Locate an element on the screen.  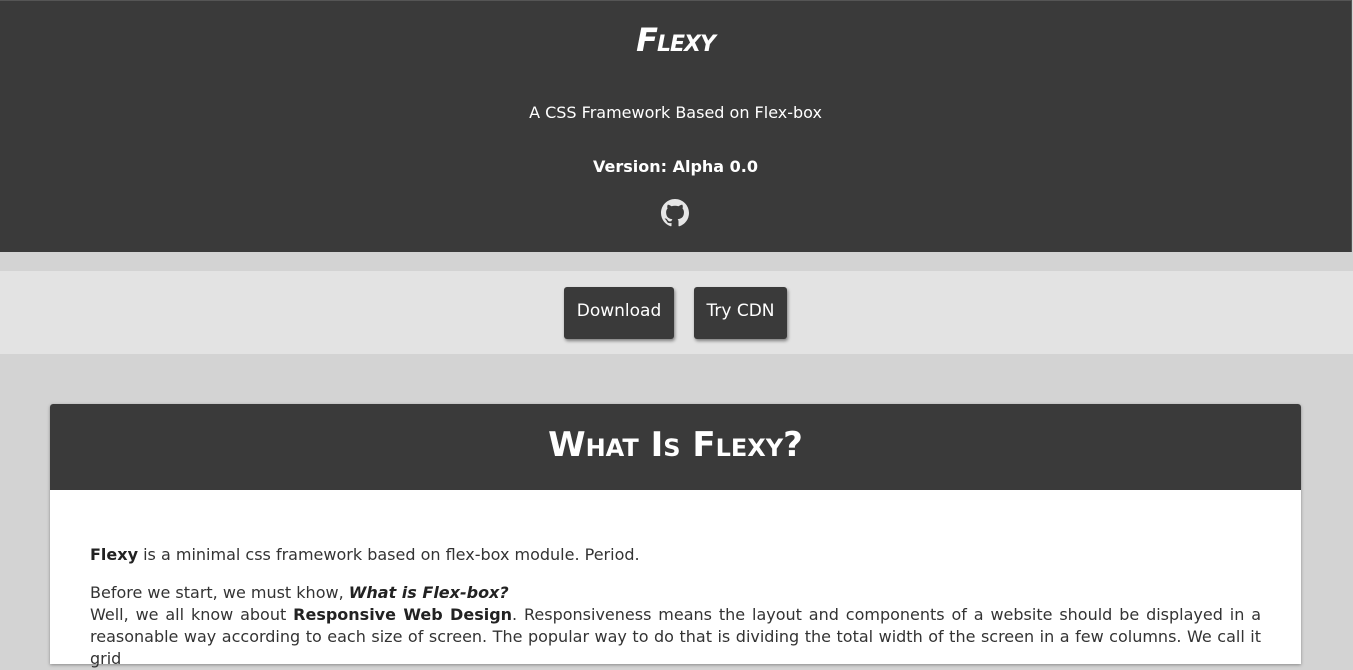
tagline: A CSS Framework Based on Flex-box is located at coordinates (675, 112).